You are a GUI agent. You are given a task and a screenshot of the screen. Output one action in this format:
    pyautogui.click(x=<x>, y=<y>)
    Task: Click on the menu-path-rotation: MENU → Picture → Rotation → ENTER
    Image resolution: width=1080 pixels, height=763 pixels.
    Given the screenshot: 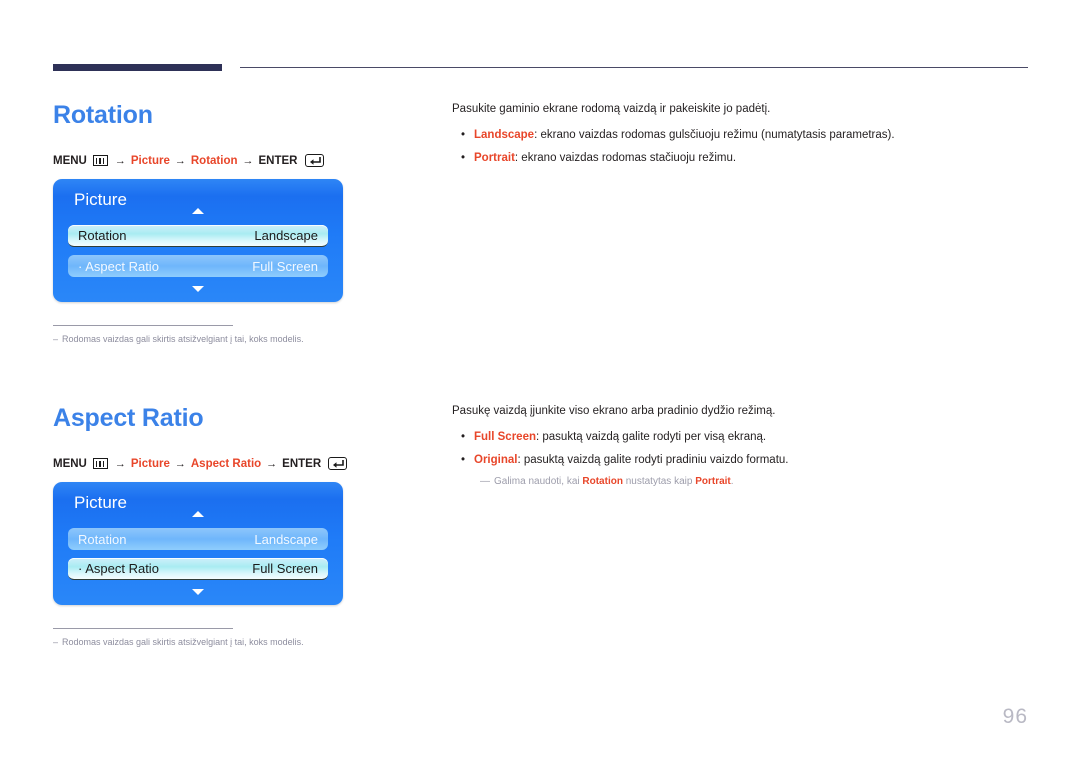 What is the action you would take?
    pyautogui.click(x=188, y=160)
    